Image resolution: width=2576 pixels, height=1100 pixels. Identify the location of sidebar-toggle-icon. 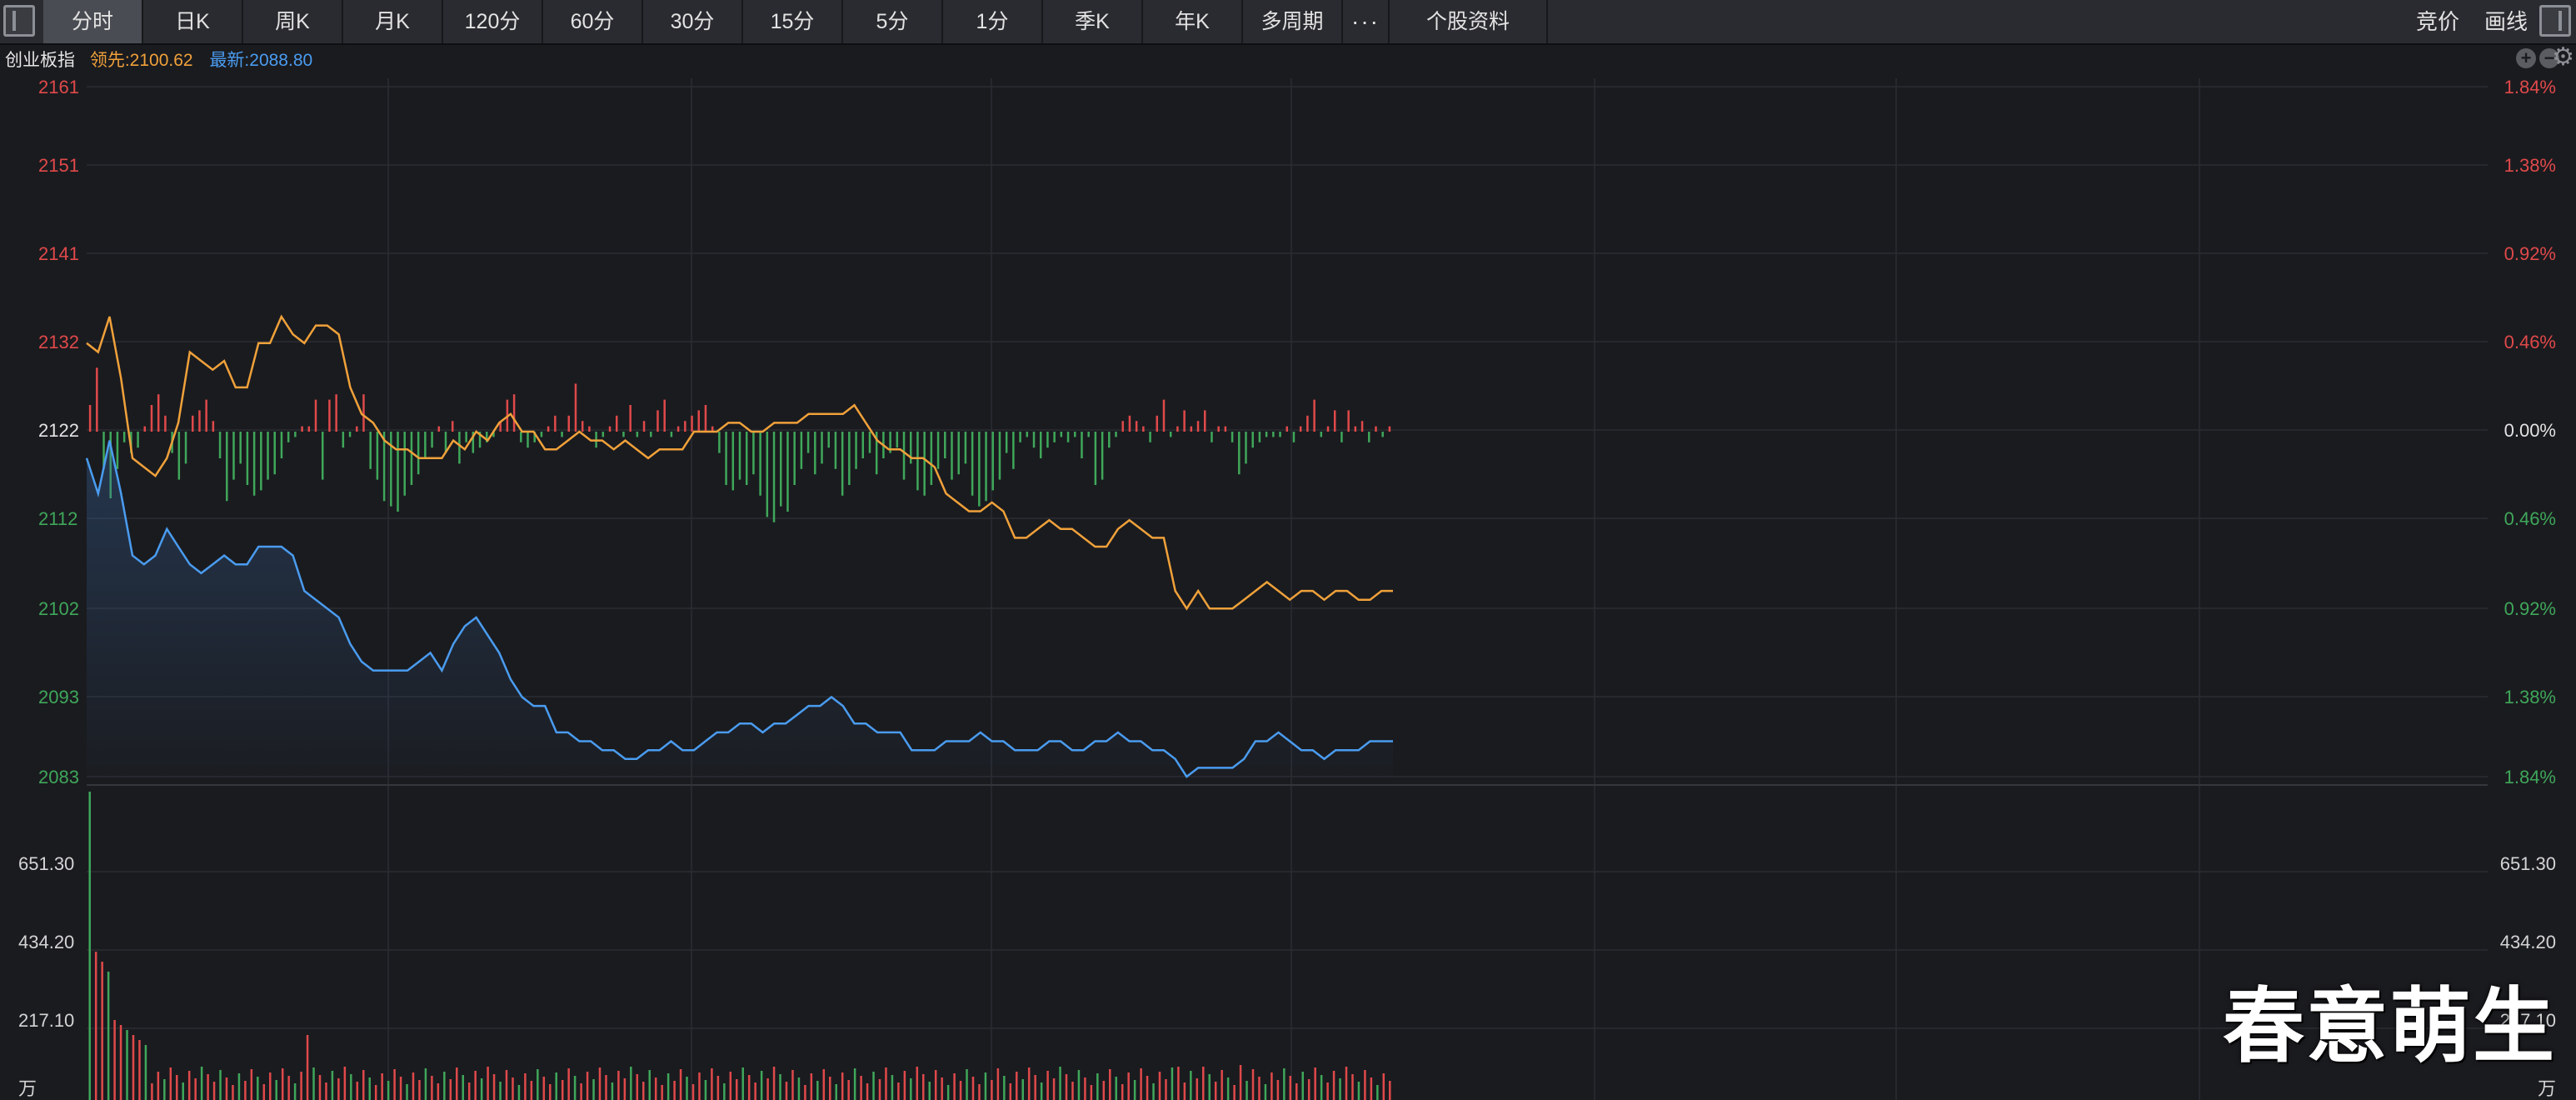
(19, 21).